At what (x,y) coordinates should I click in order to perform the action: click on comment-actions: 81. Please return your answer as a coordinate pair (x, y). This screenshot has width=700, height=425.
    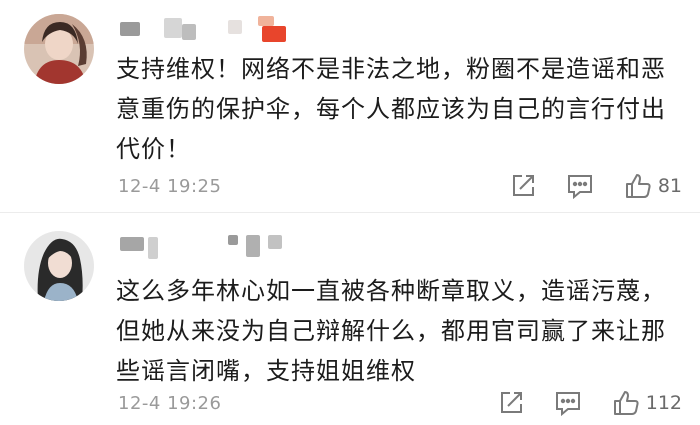
    Looking at the image, I should click on (581, 186).